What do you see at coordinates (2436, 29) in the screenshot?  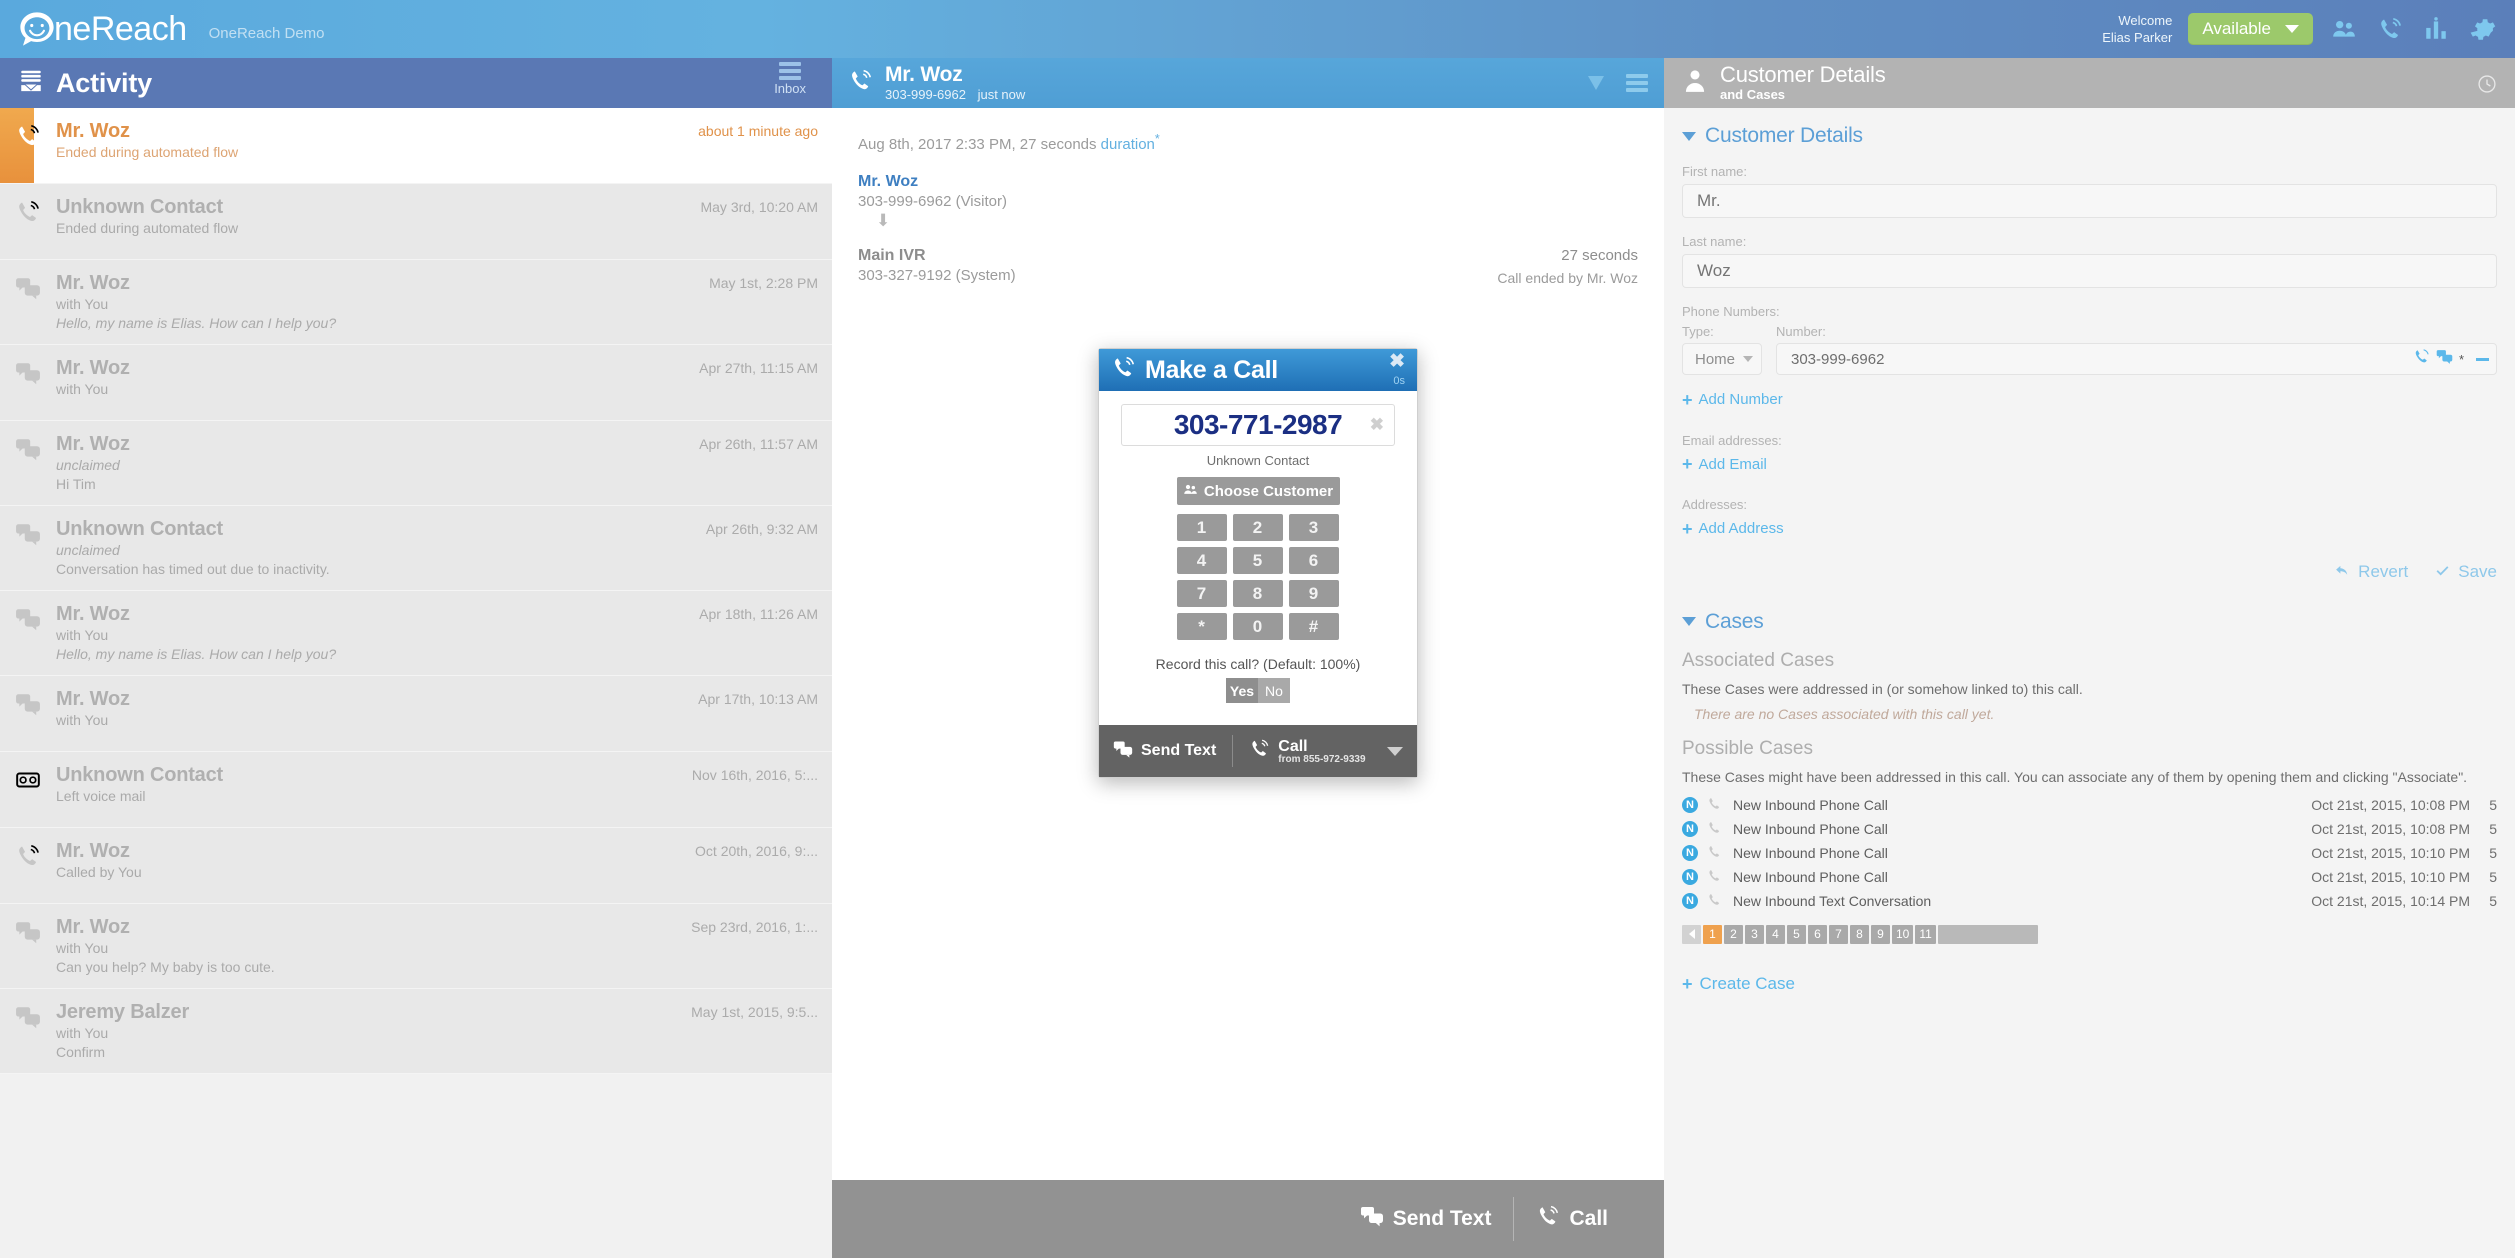 I see `chart-icon` at bounding box center [2436, 29].